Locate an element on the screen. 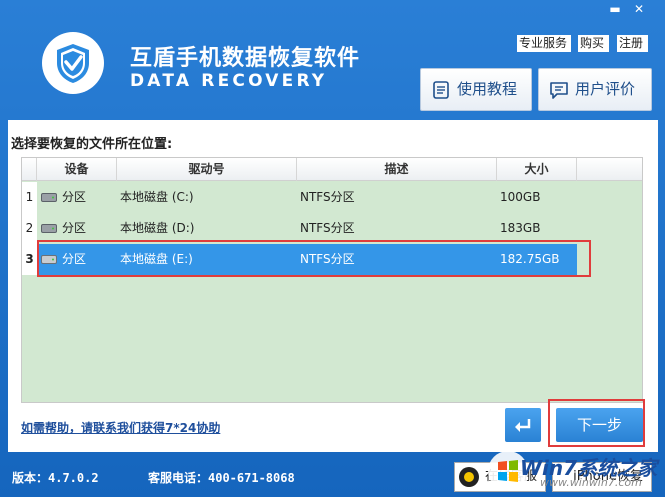 This screenshot has width=665, height=497. table-row: 1 分区 本地磁盘 (C:) NTFS分区 100GB is located at coordinates (332, 197).